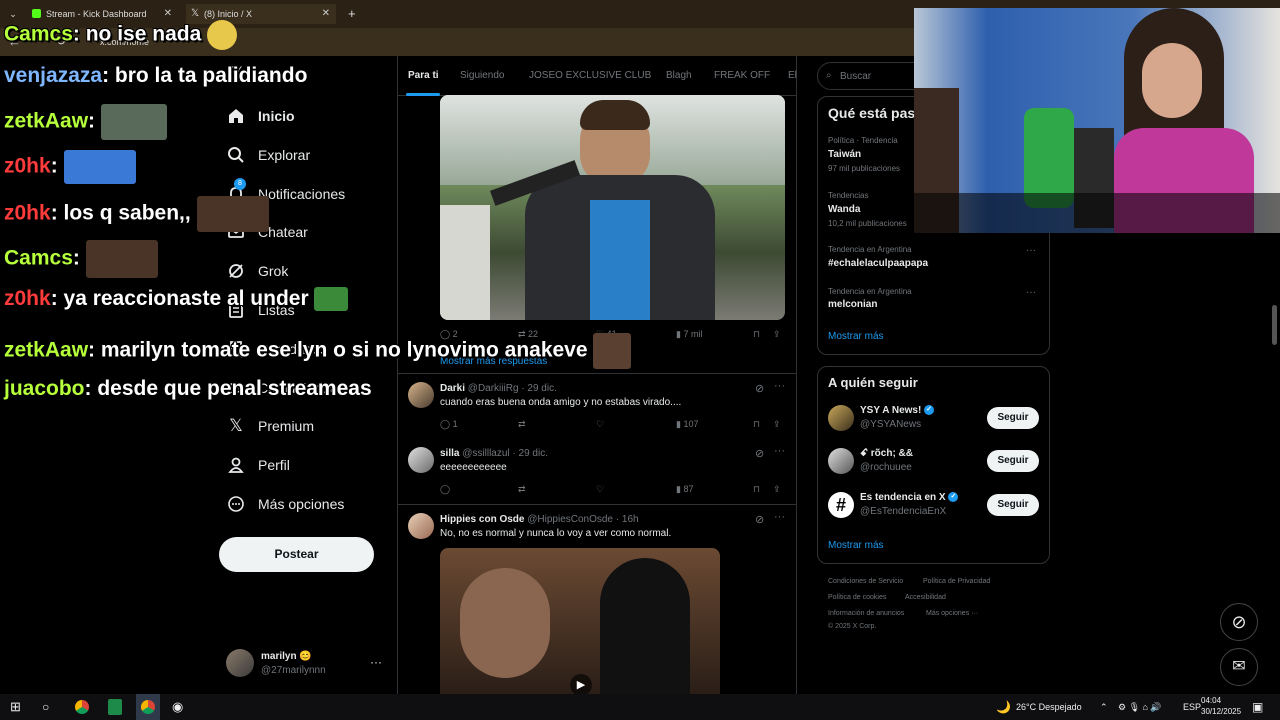  I want to click on nav-explore: Explorar, so click(268, 155).